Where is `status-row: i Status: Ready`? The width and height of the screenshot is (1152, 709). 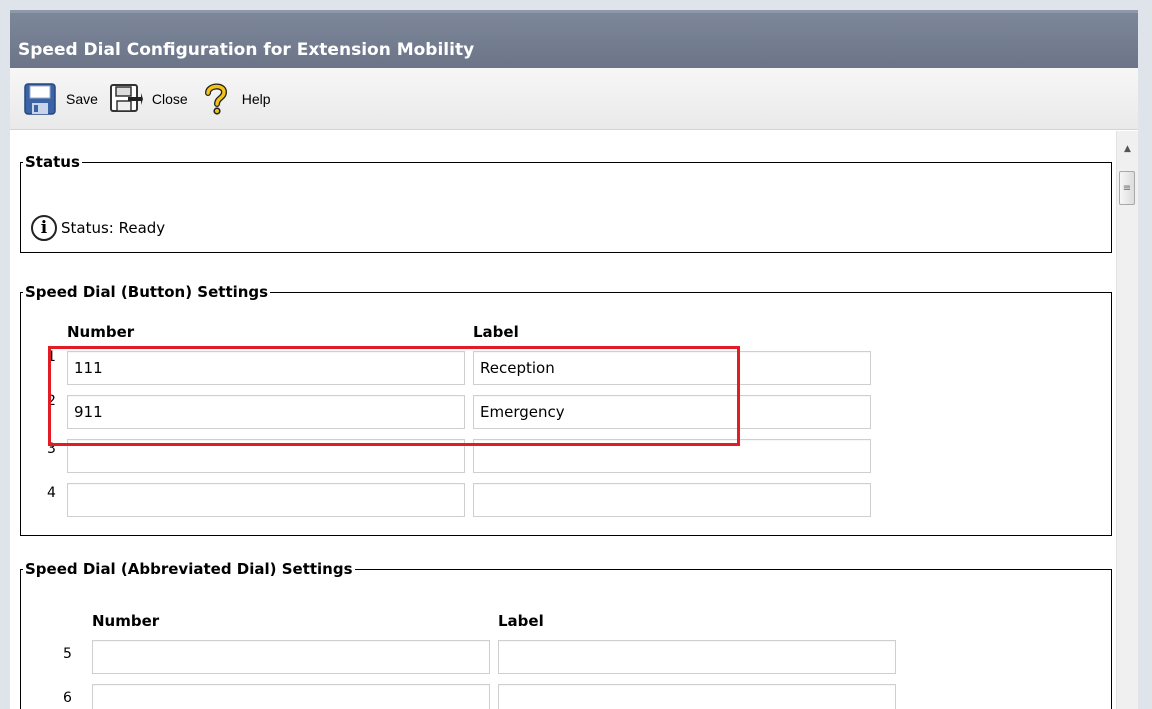 status-row: i Status: Ready is located at coordinates (98, 228).